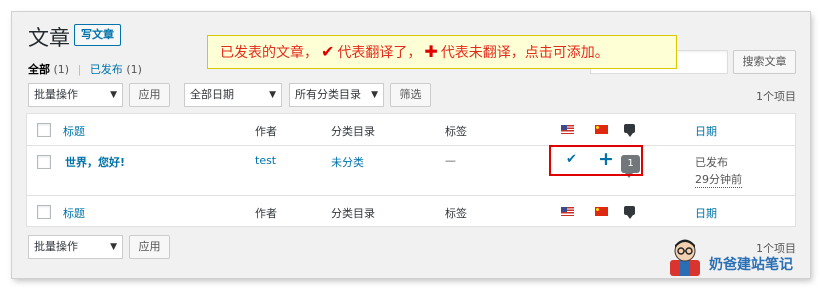 The image size is (821, 290). What do you see at coordinates (97, 35) in the screenshot?
I see `add-new-post-button: 写文章` at bounding box center [97, 35].